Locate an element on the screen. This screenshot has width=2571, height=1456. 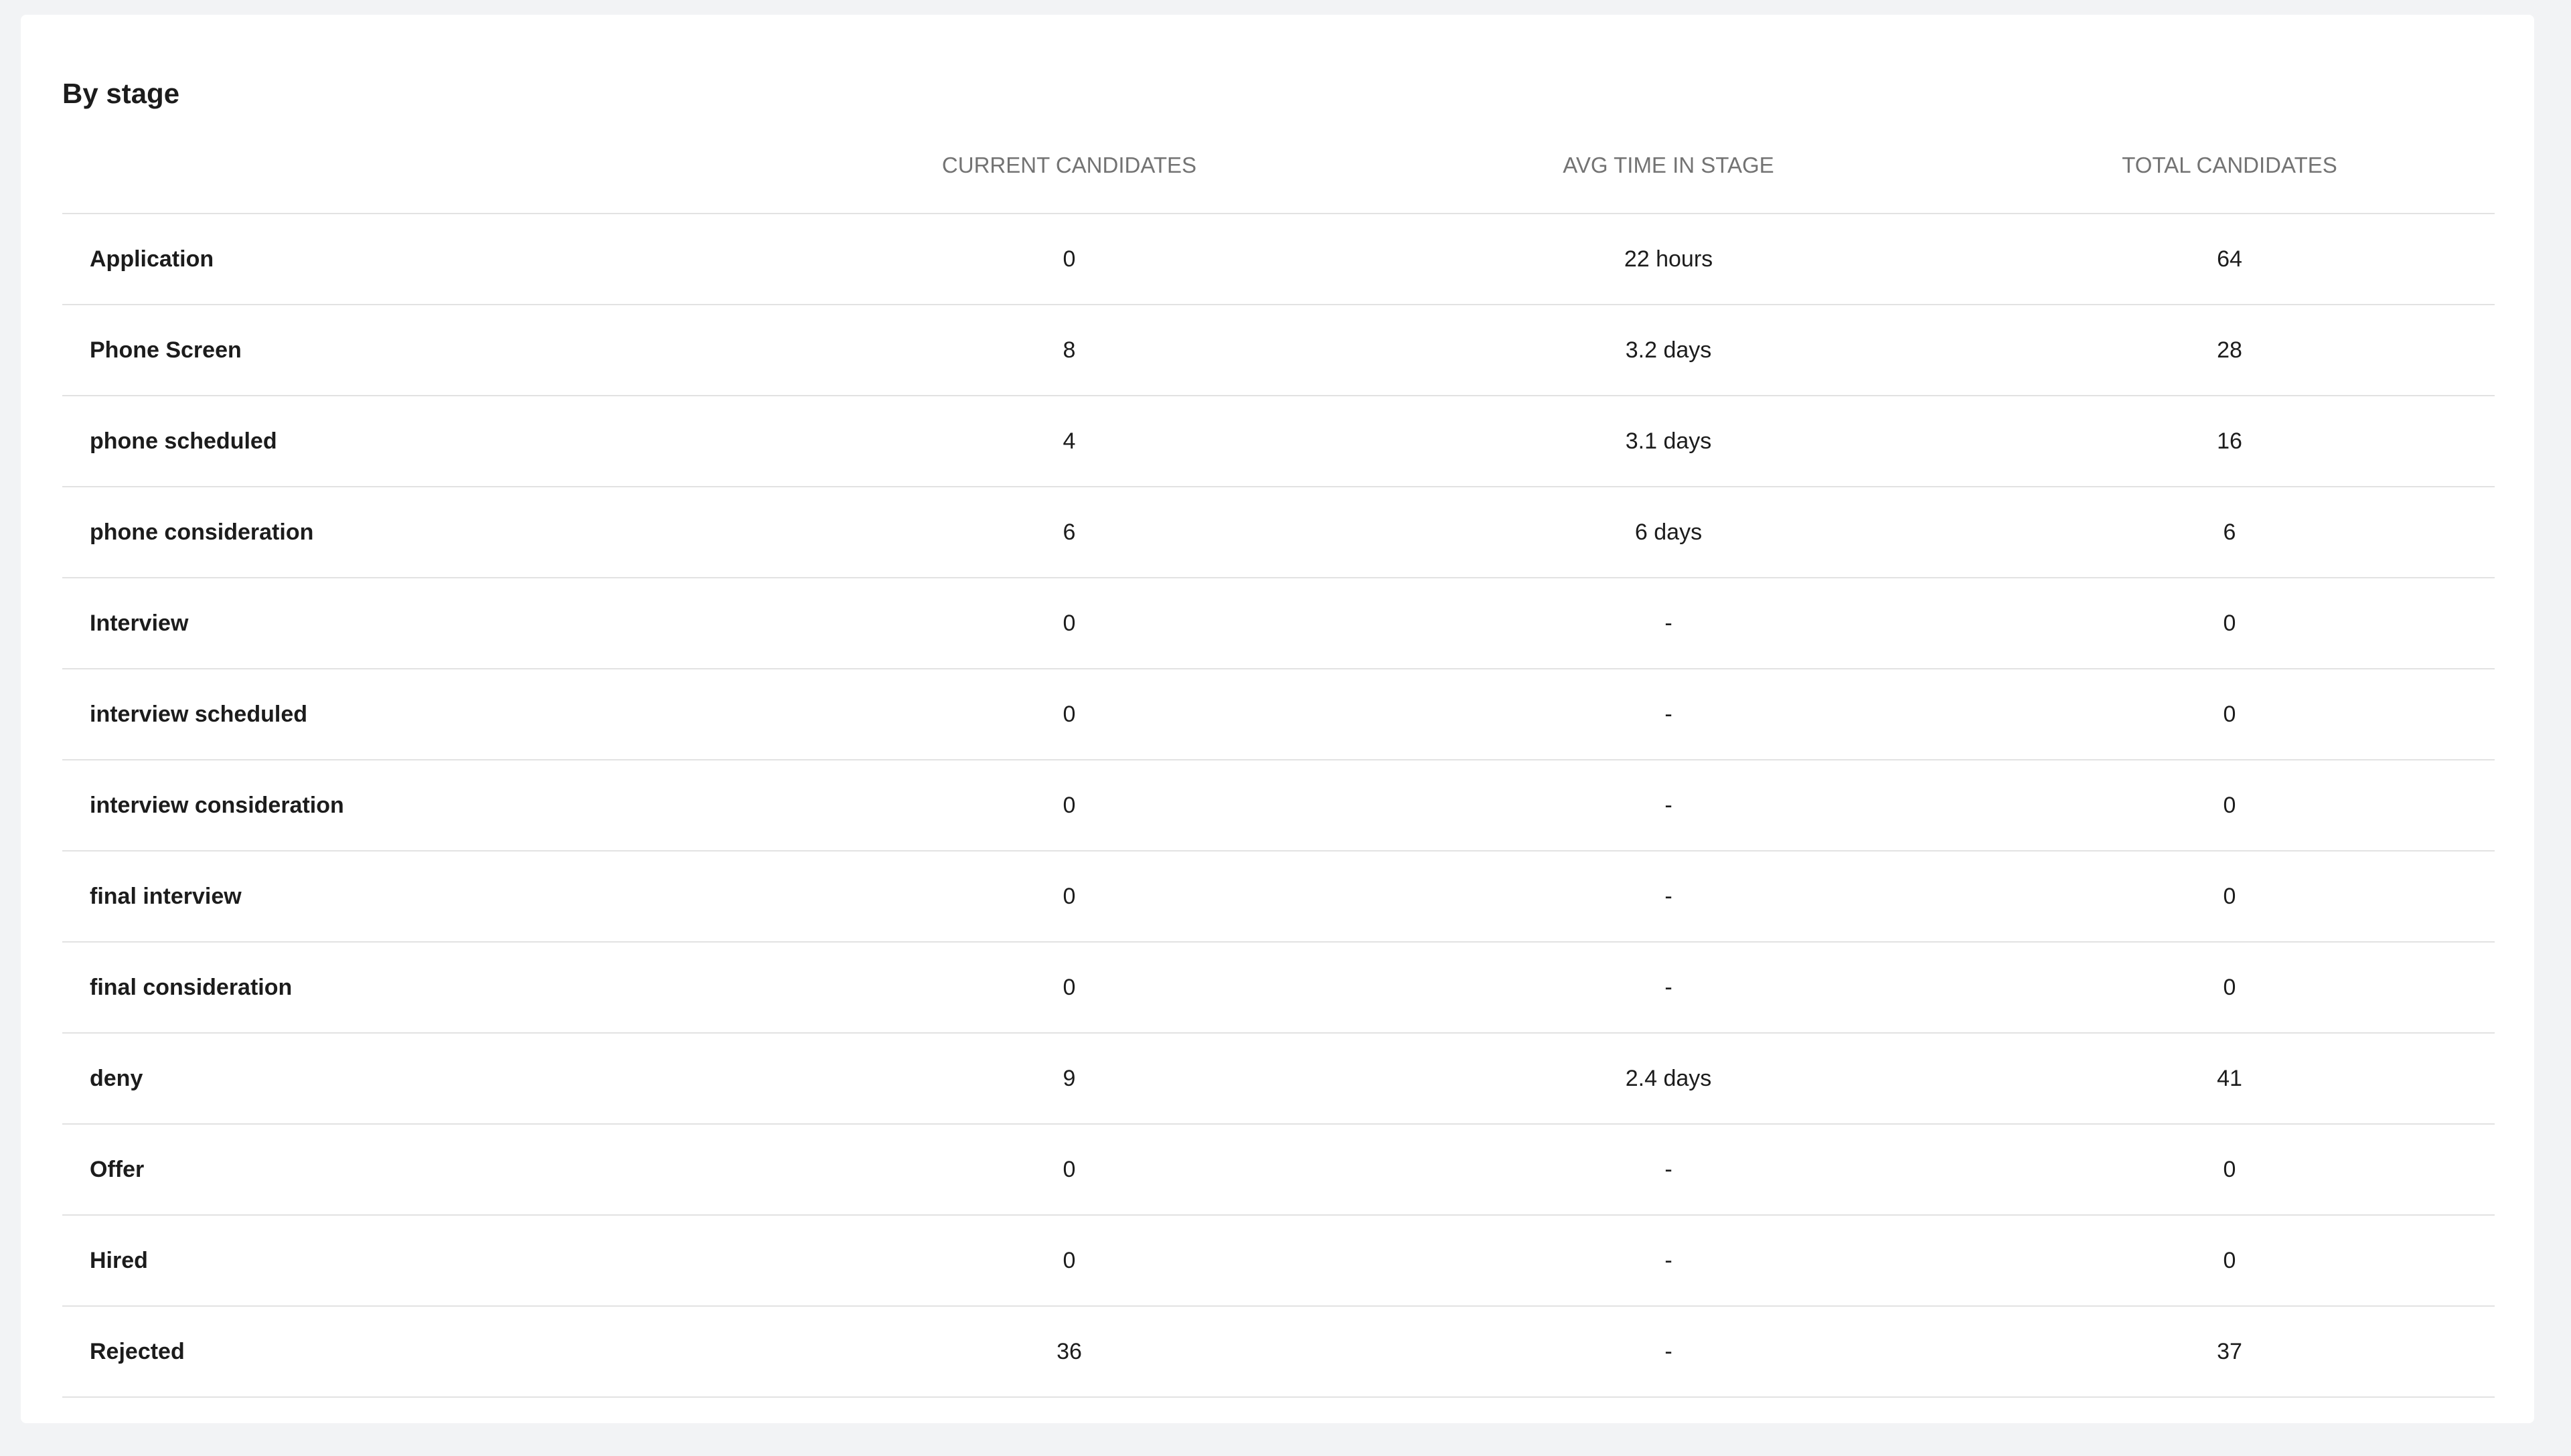
stage-name: Rejected is located at coordinates (137, 1351).